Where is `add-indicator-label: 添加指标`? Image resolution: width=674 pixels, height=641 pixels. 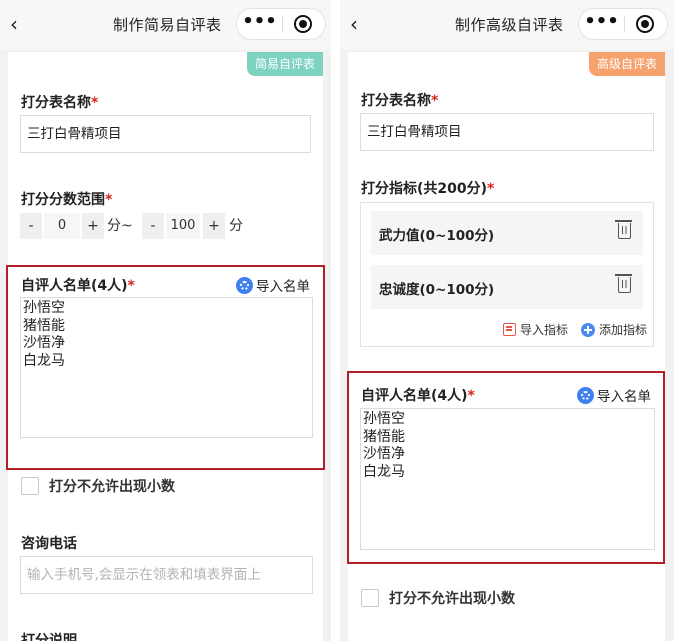
add-indicator-label: 添加指标 is located at coordinates (623, 330).